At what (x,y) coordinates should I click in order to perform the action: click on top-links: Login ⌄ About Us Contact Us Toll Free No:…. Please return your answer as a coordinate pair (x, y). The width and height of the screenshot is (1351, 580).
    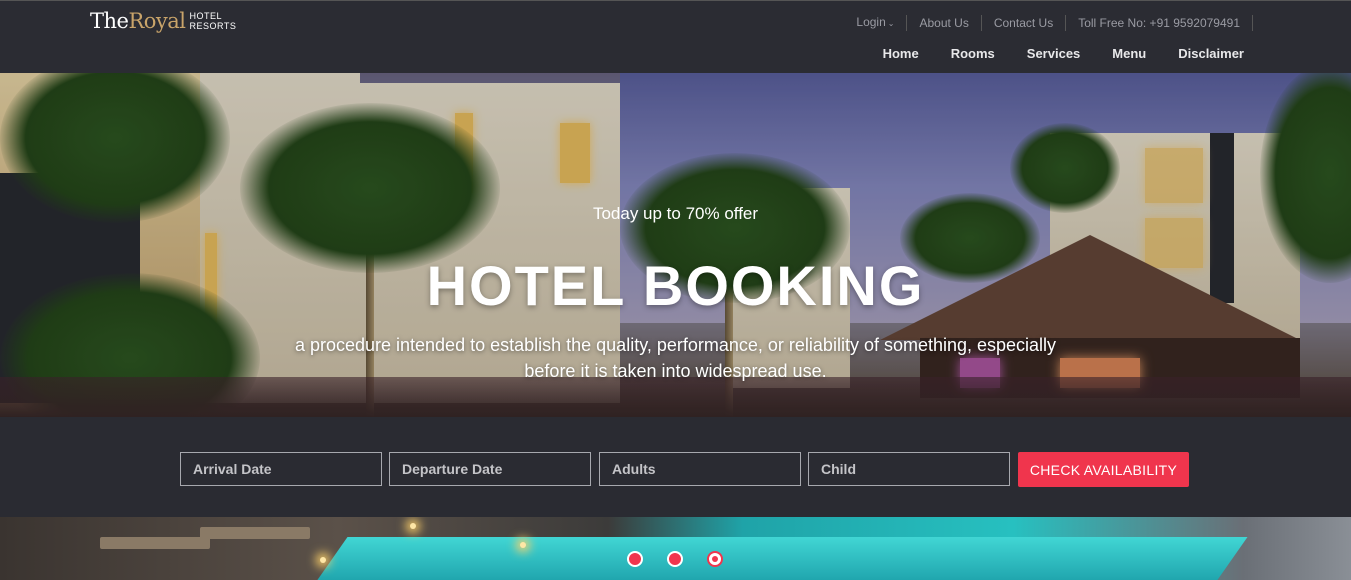
    Looking at the image, I should click on (1054, 23).